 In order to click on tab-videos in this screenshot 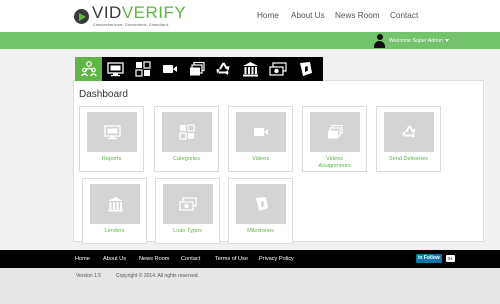, I will do `click(169, 69)`.